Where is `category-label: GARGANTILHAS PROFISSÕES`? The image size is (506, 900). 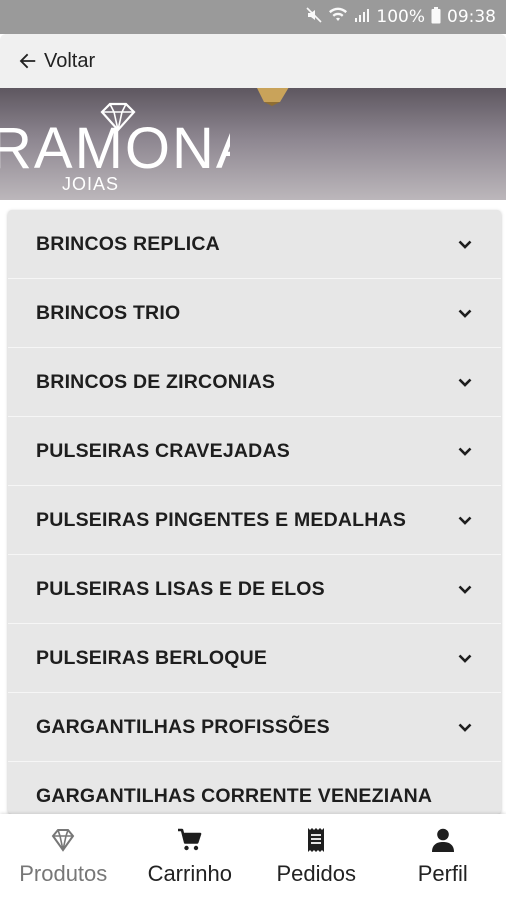
category-label: GARGANTILHAS PROFISSÕES is located at coordinates (183, 726).